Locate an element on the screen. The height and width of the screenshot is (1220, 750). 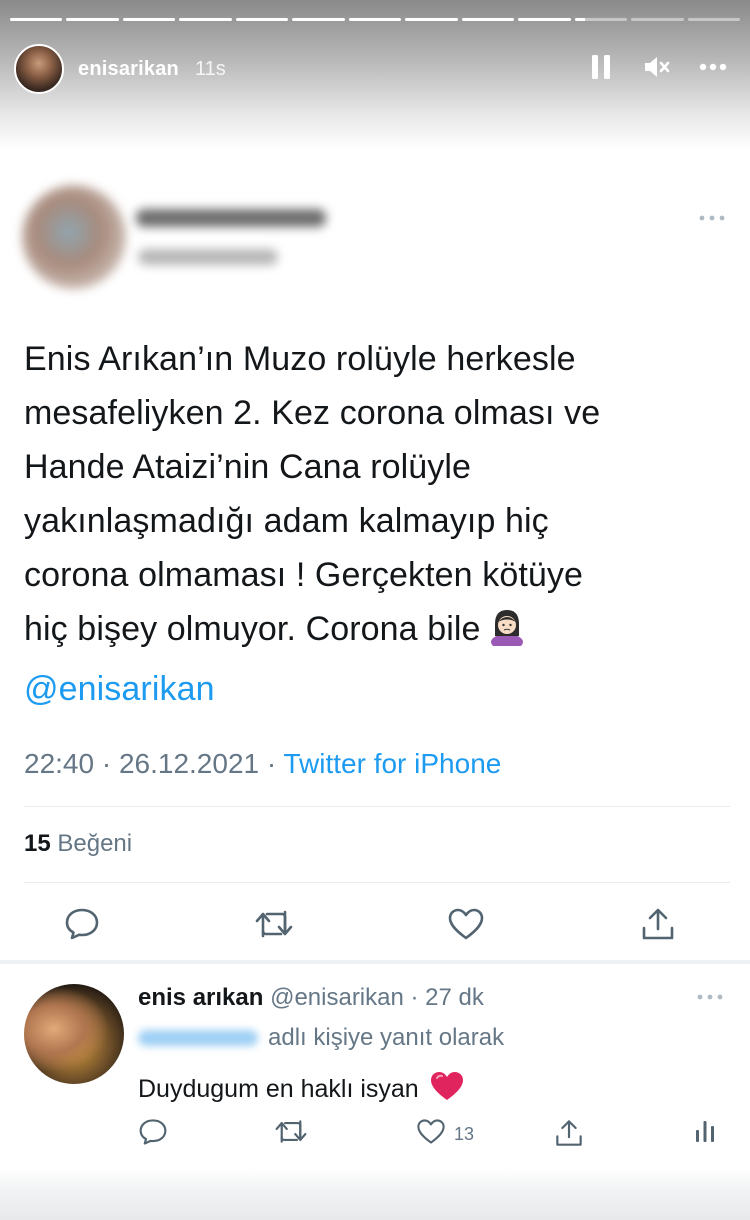
tweet-line: Enis Arıkan’ın Muzo rolüyle herkesle is located at coordinates (300, 359).